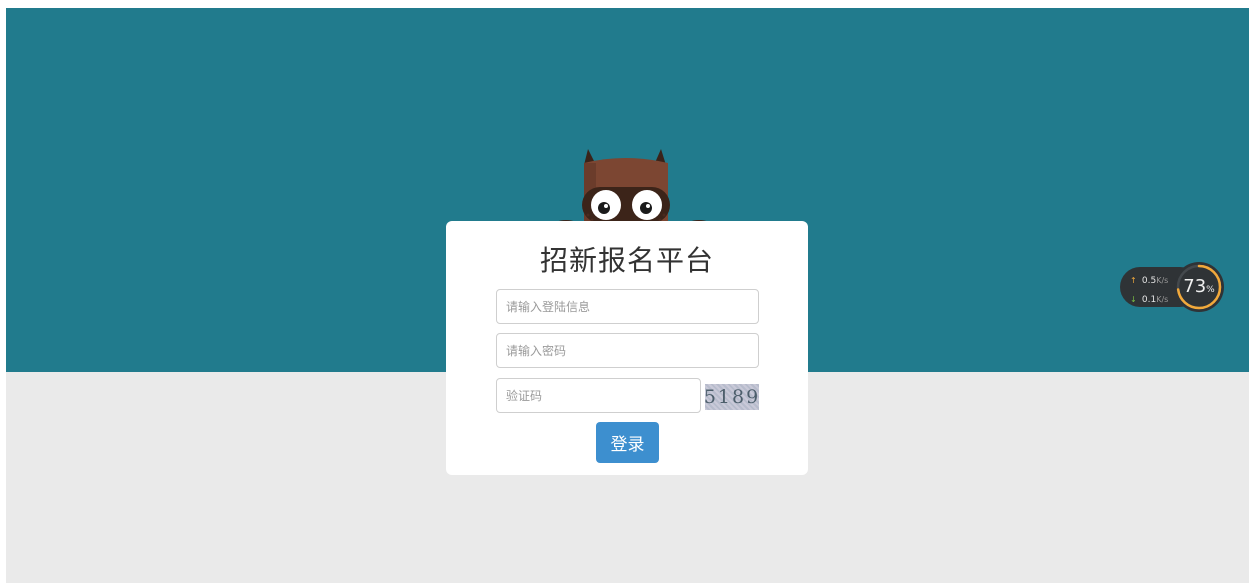  I want to click on download-unit: K/s, so click(1162, 299).